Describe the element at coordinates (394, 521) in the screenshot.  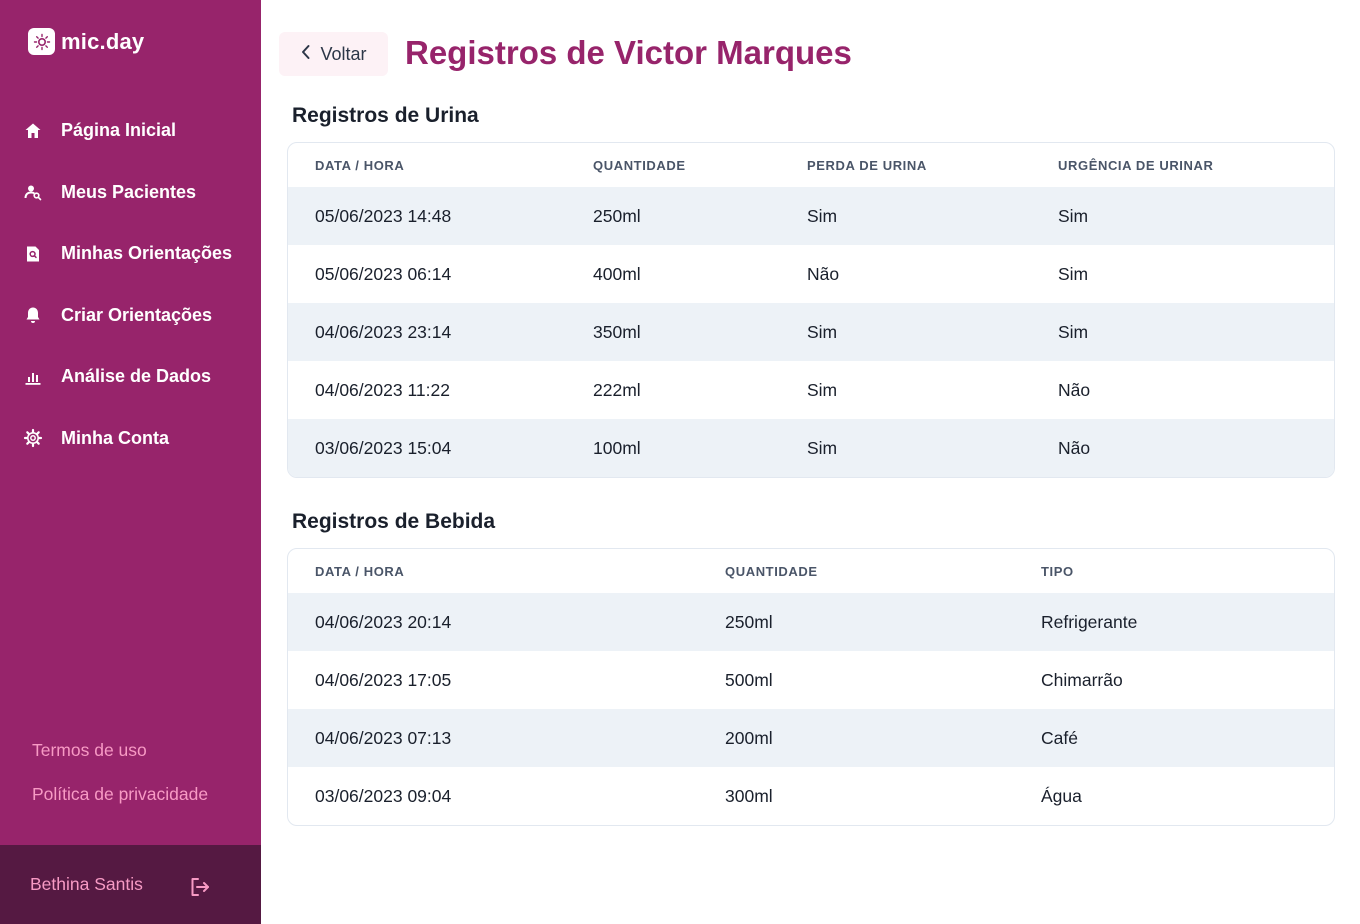
I see `drink-section-title: Registros de Bebida` at that location.